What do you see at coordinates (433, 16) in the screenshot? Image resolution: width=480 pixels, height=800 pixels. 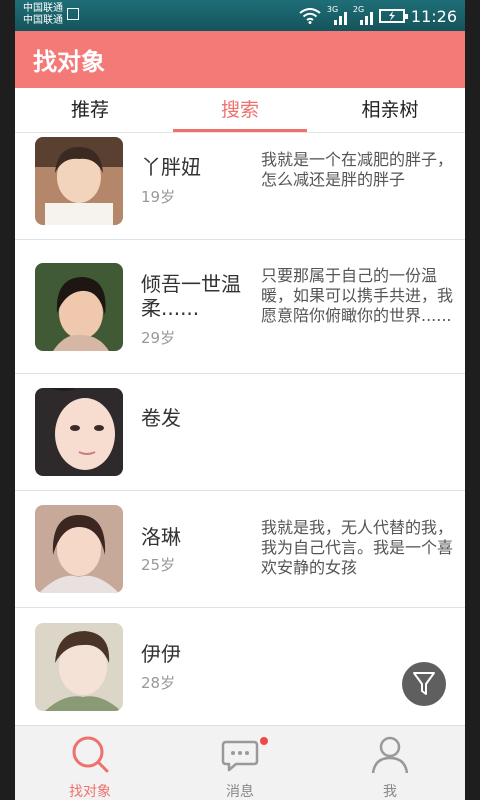 I see `clock: 11:26` at bounding box center [433, 16].